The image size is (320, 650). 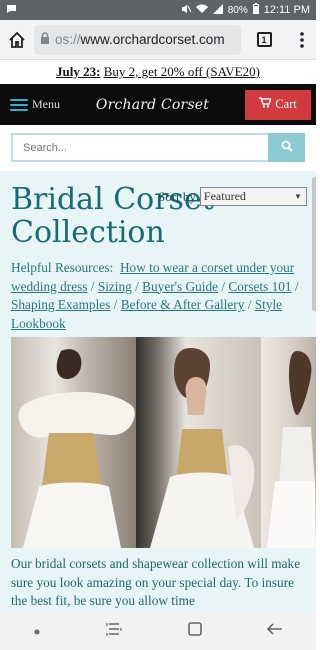 I want to click on menu-button: Menu, so click(x=30, y=104).